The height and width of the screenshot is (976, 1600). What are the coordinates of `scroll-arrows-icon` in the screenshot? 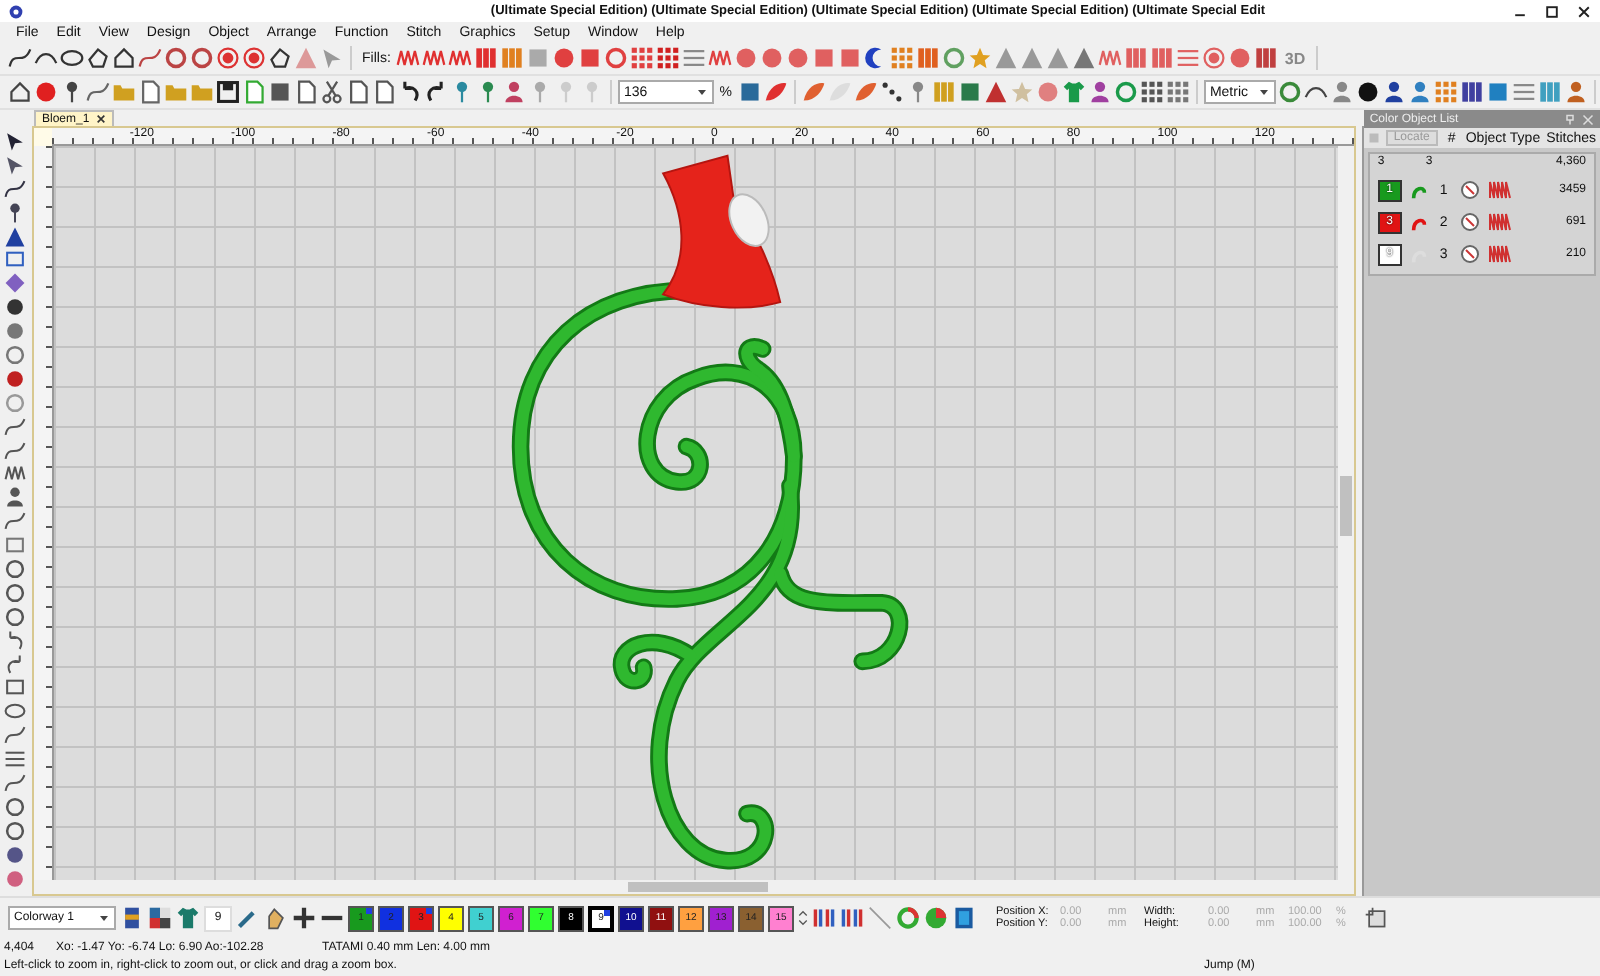 It's located at (803, 918).